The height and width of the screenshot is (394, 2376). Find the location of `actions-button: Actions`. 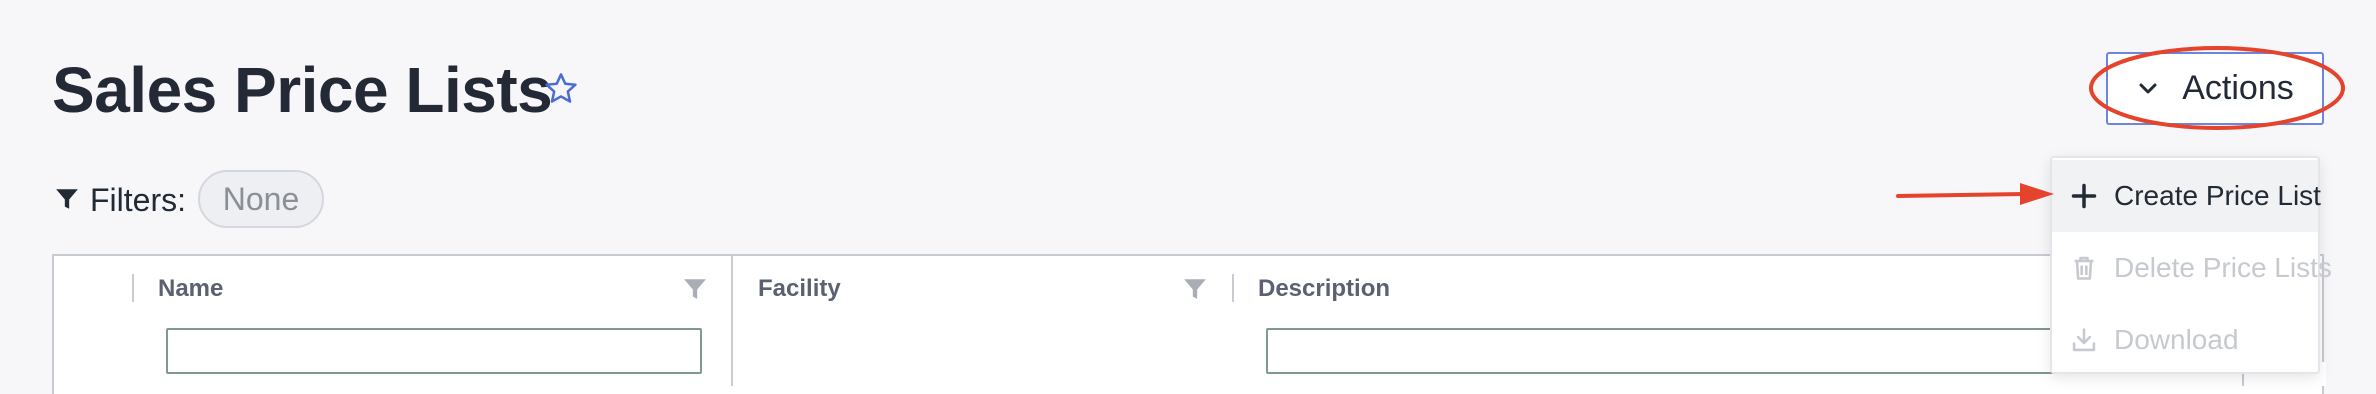

actions-button: Actions is located at coordinates (2215, 88).